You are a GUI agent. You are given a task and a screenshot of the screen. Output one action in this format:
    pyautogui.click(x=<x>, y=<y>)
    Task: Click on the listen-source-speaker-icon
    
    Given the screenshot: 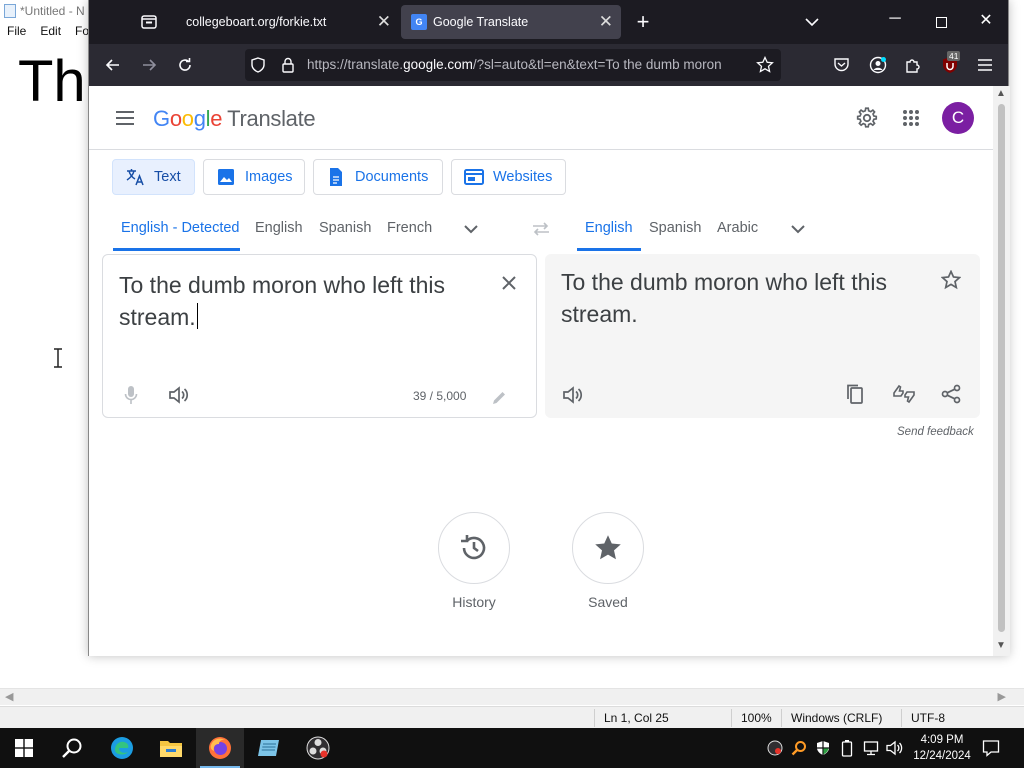 What is the action you would take?
    pyautogui.click(x=179, y=395)
    